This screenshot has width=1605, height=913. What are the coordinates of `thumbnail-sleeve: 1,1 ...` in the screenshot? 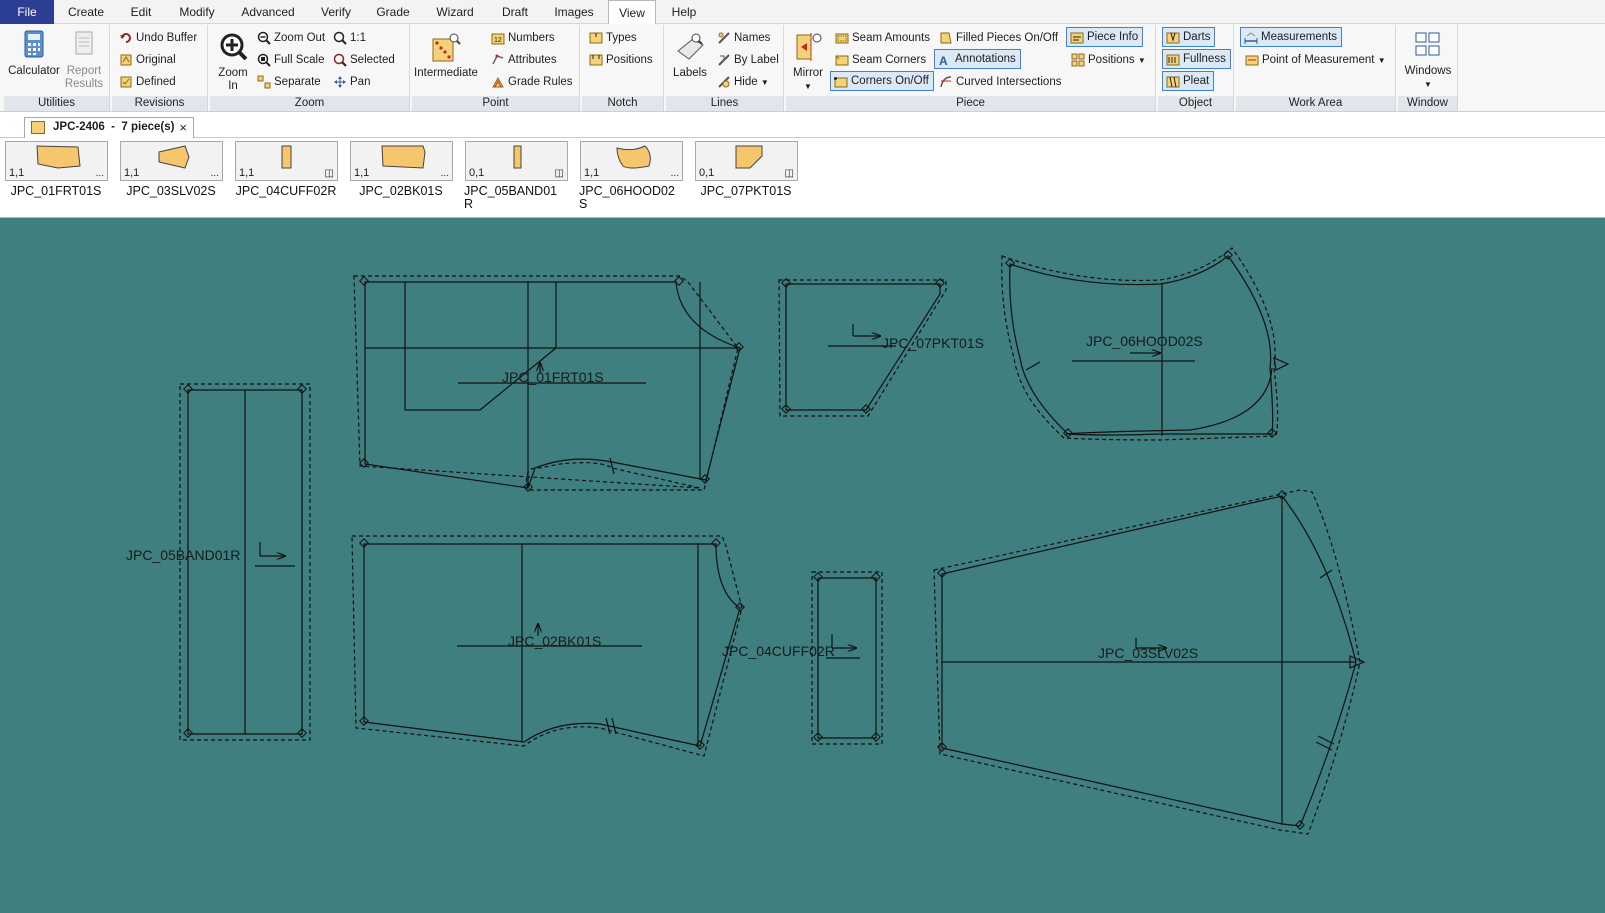 It's located at (171, 161).